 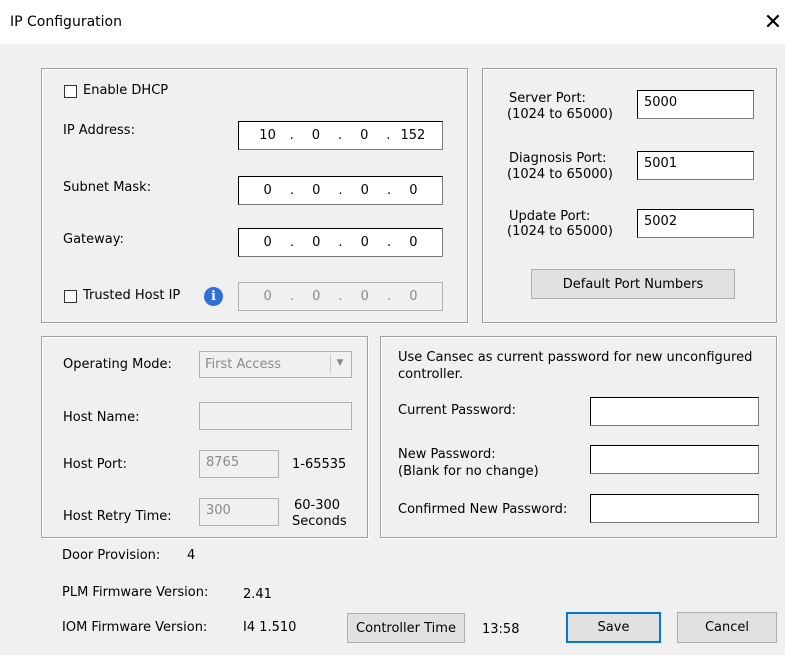 I want to click on ip-octet: 152, so click(x=413, y=135).